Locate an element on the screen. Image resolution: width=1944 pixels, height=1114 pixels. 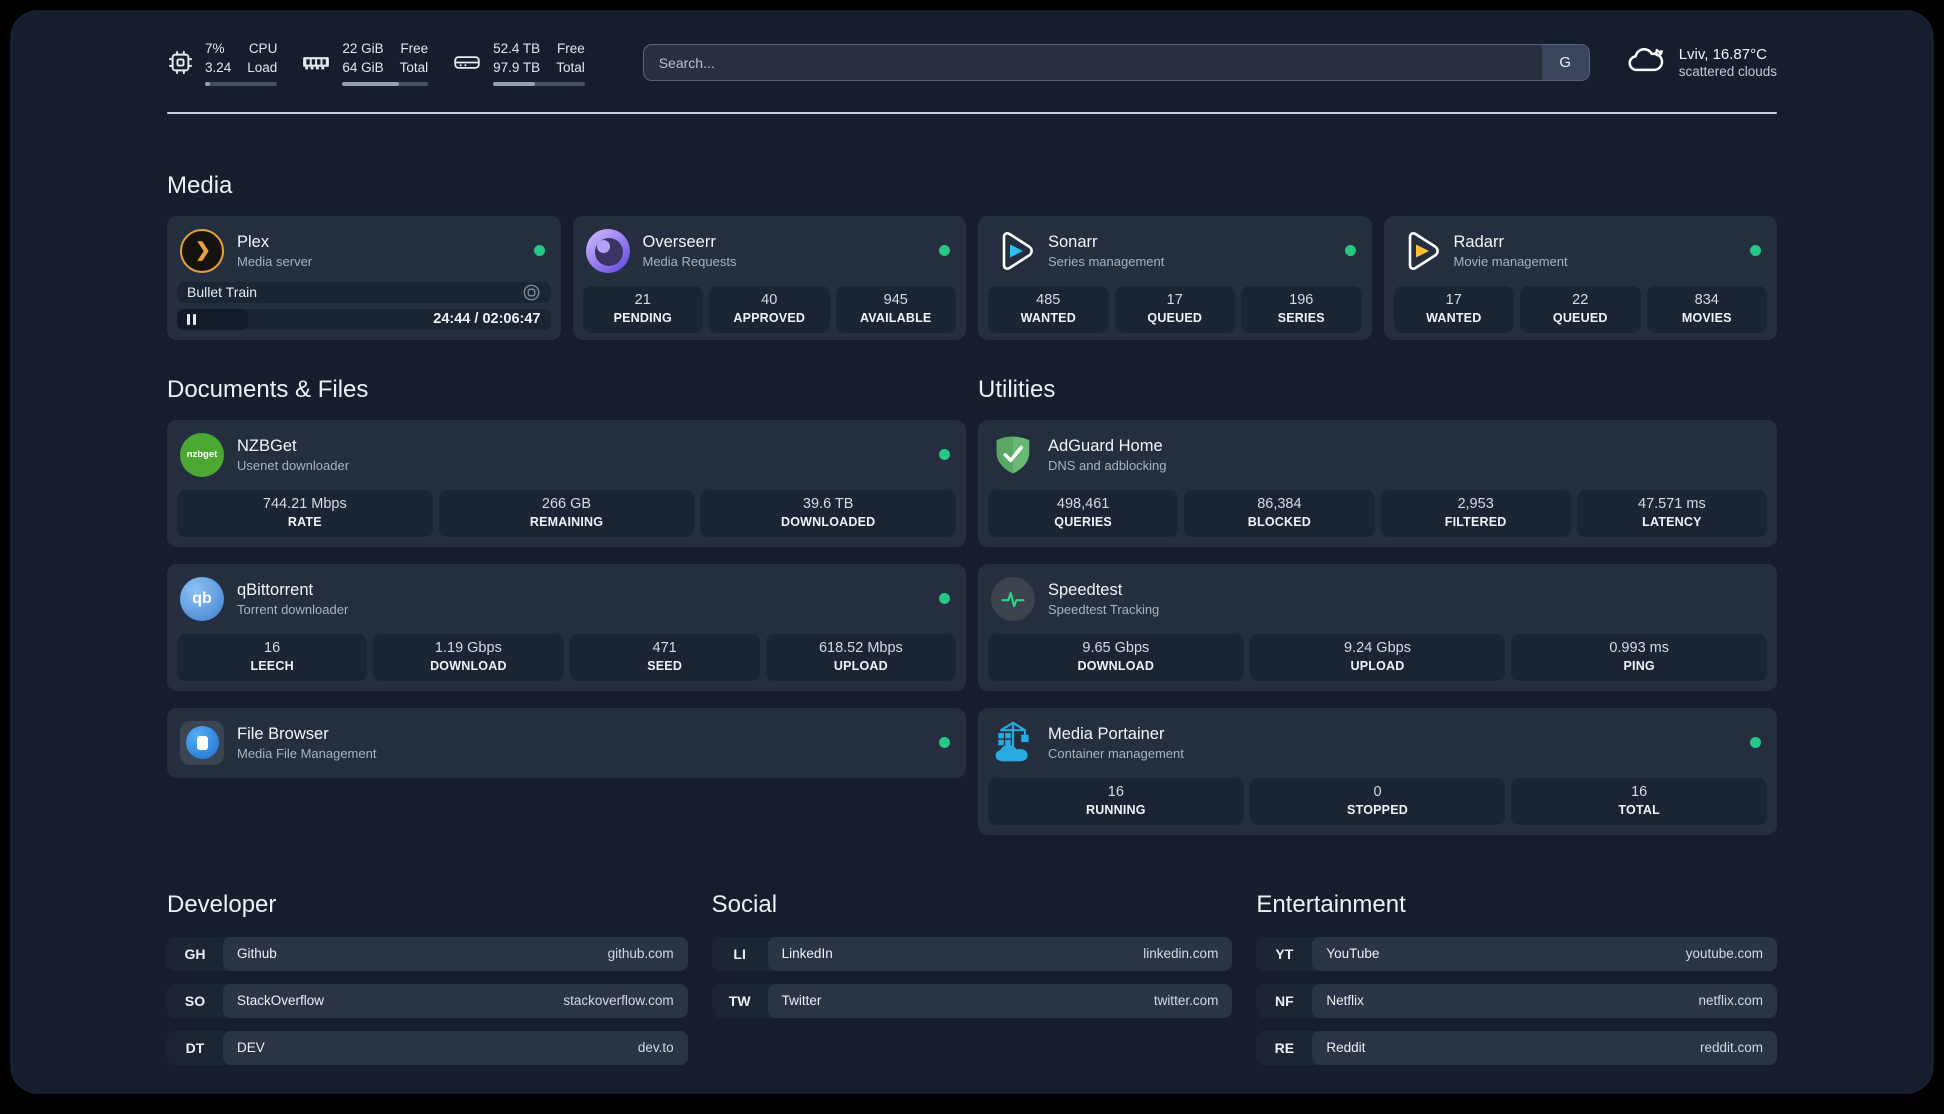
bookmark-name: Netflix is located at coordinates (1345, 1001).